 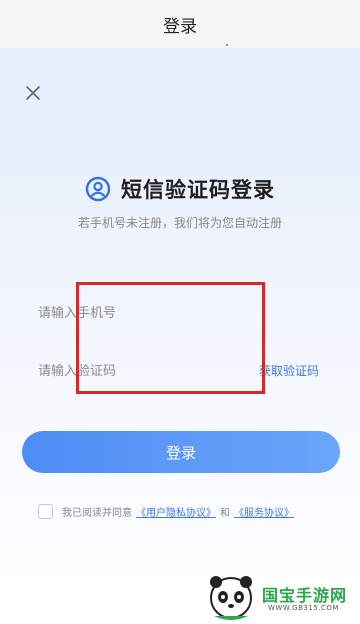 I want to click on close-button, so click(x=33, y=93).